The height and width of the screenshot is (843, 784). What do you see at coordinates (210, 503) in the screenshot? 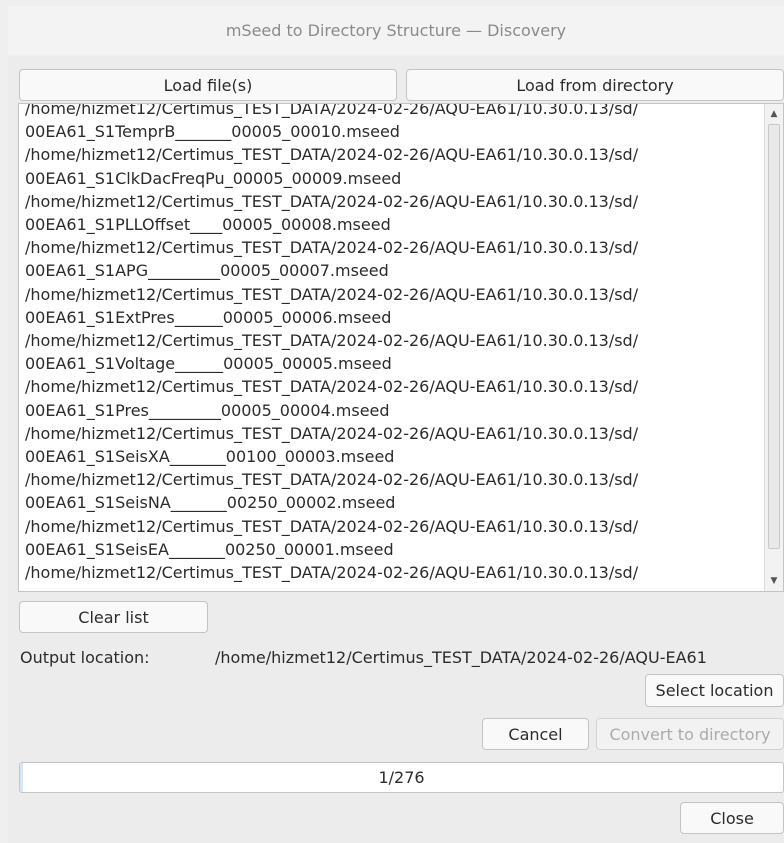
I see `list-item-filename: 00EA61_S1SeisNA_______00250_00002.mseed` at bounding box center [210, 503].